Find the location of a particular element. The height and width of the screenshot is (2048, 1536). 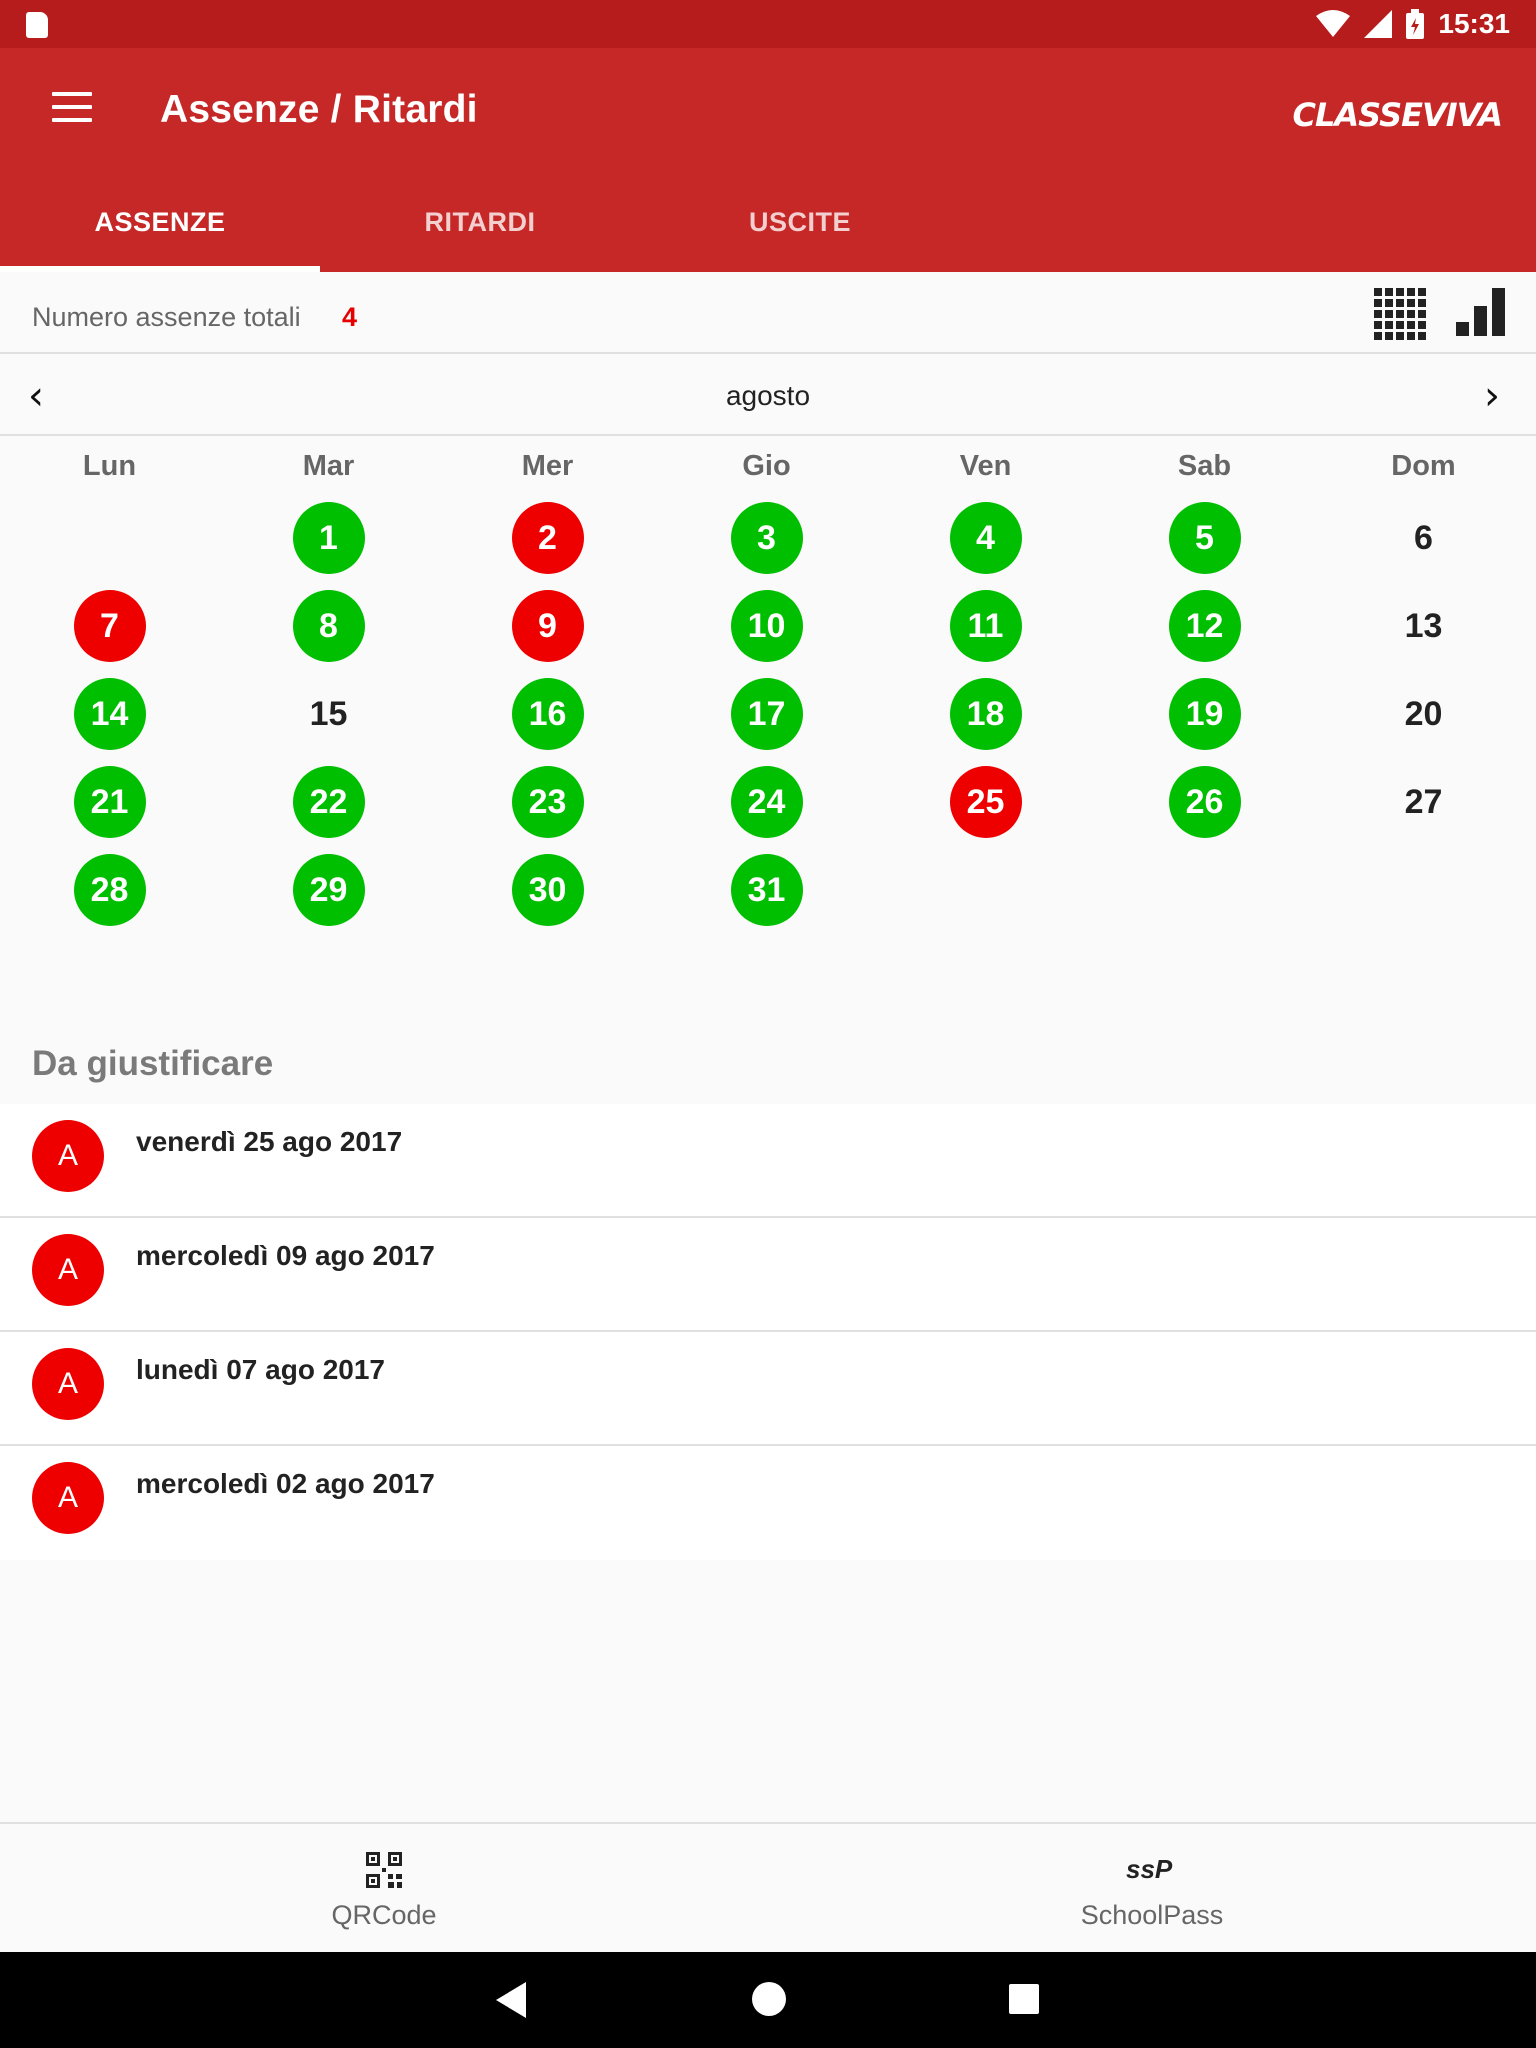

battery-icon is located at coordinates (1415, 24).